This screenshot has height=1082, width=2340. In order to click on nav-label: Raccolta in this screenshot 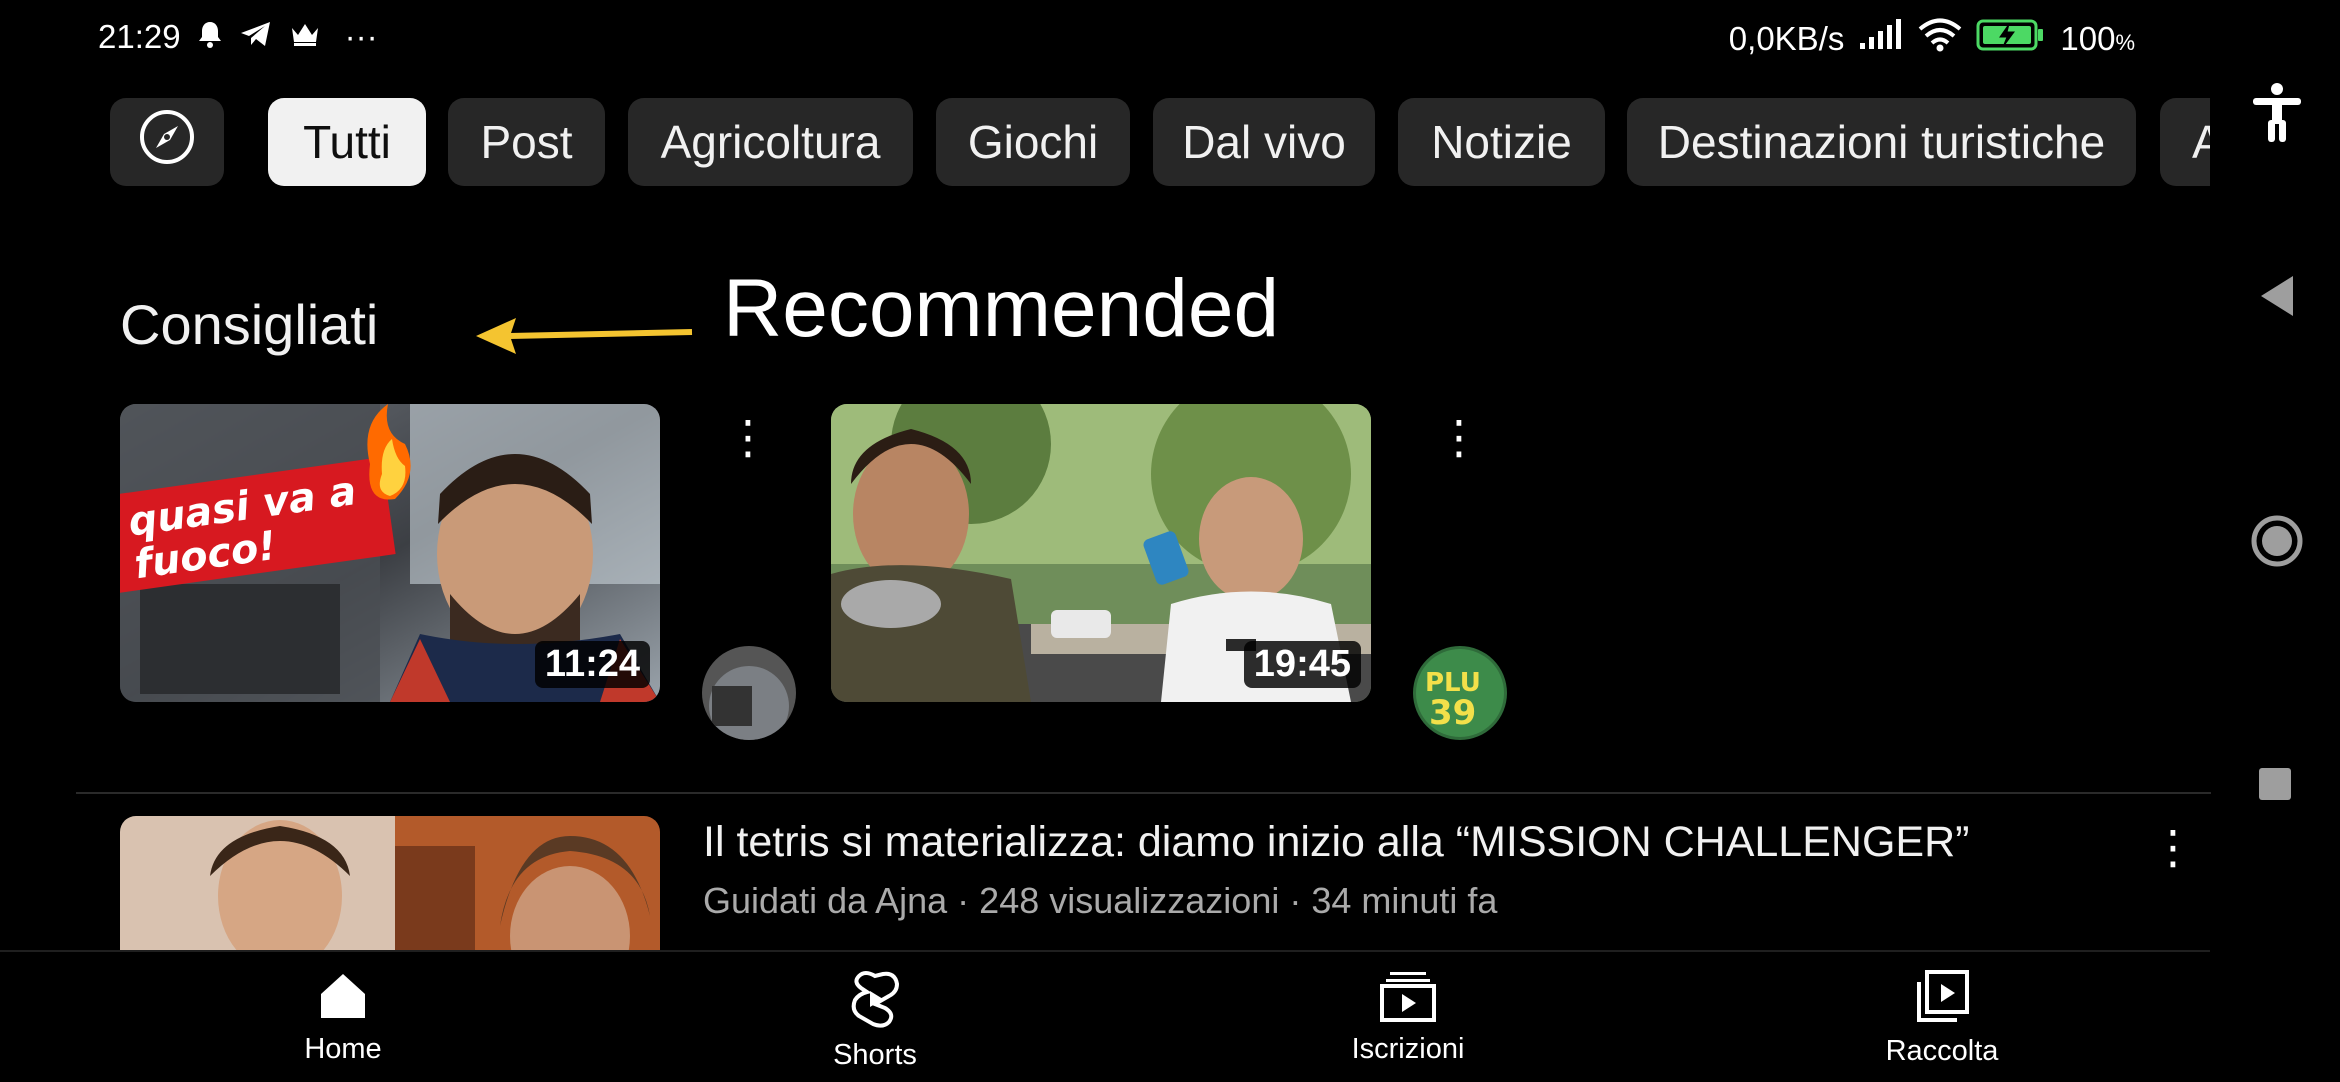, I will do `click(1942, 1051)`.